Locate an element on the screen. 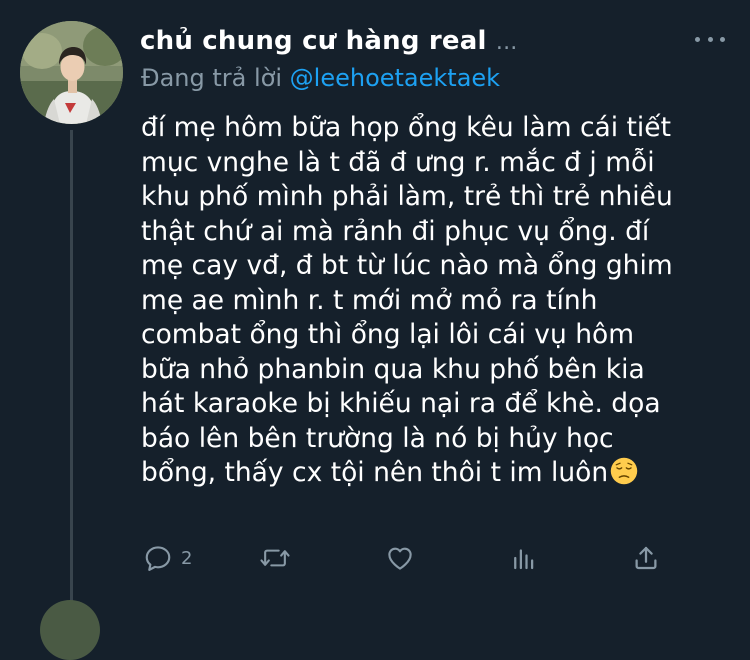  share-button is located at coordinates (646, 558).